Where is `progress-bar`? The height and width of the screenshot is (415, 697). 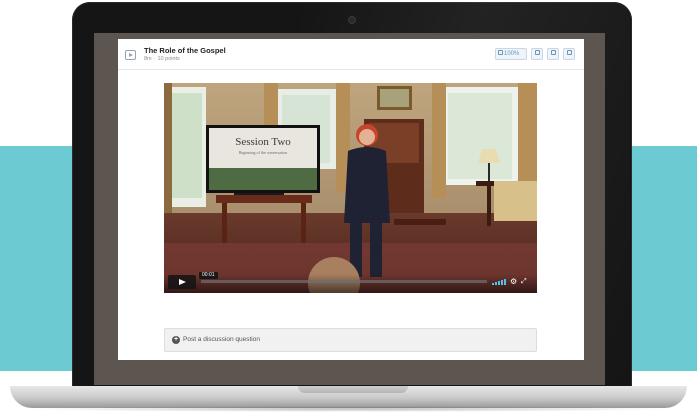
progress-bar is located at coordinates (344, 281).